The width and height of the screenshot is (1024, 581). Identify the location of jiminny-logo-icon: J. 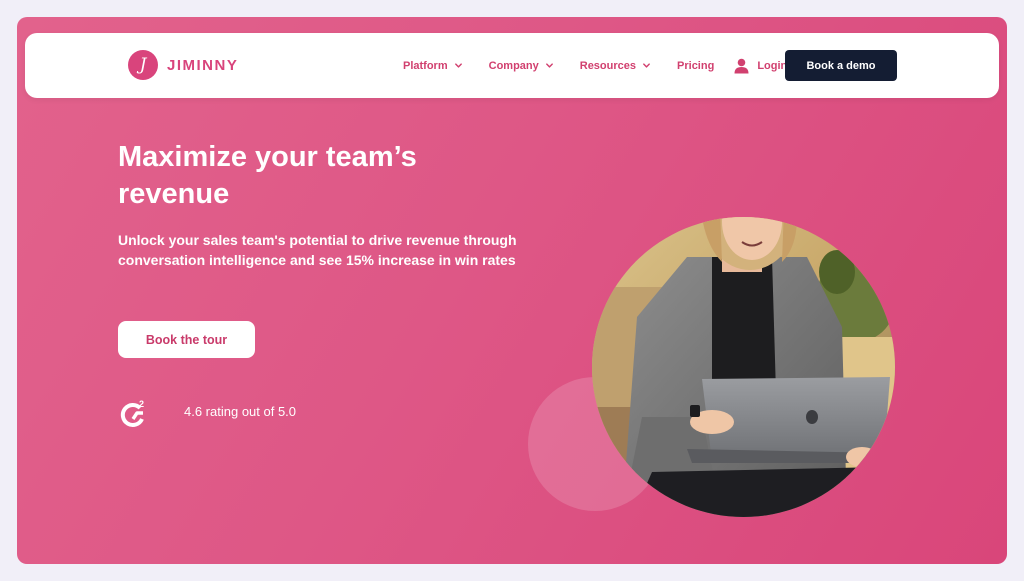
(143, 65).